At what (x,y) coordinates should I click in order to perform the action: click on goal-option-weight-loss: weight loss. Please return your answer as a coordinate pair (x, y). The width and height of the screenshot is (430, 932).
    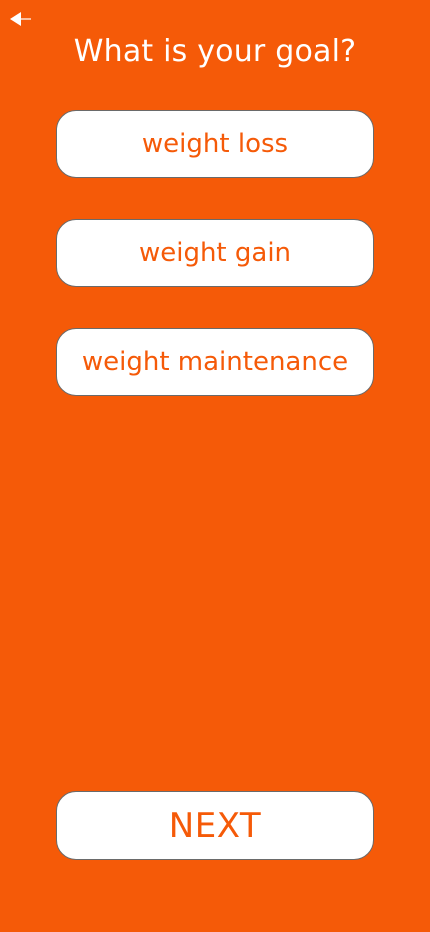
    Looking at the image, I should click on (215, 144).